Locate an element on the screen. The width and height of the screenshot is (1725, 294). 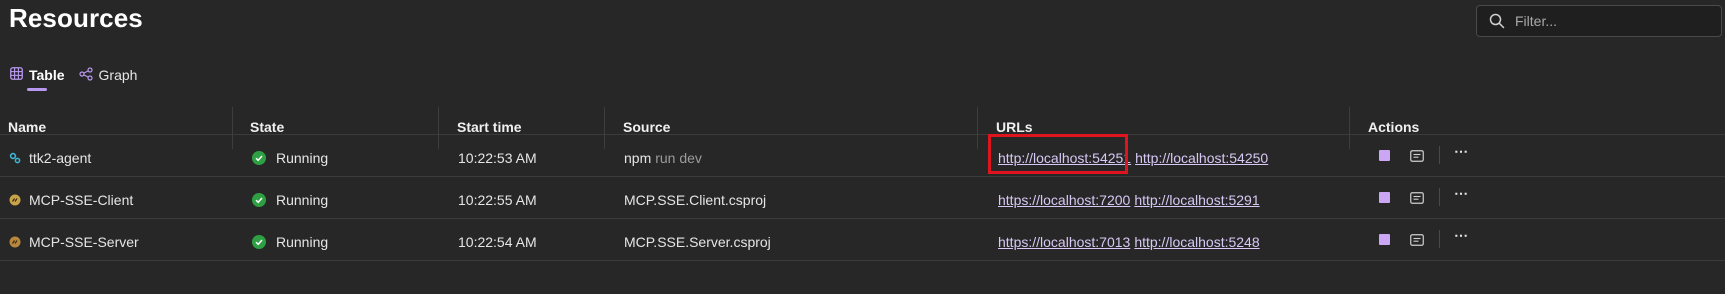
column-header-state: State is located at coordinates (267, 127).